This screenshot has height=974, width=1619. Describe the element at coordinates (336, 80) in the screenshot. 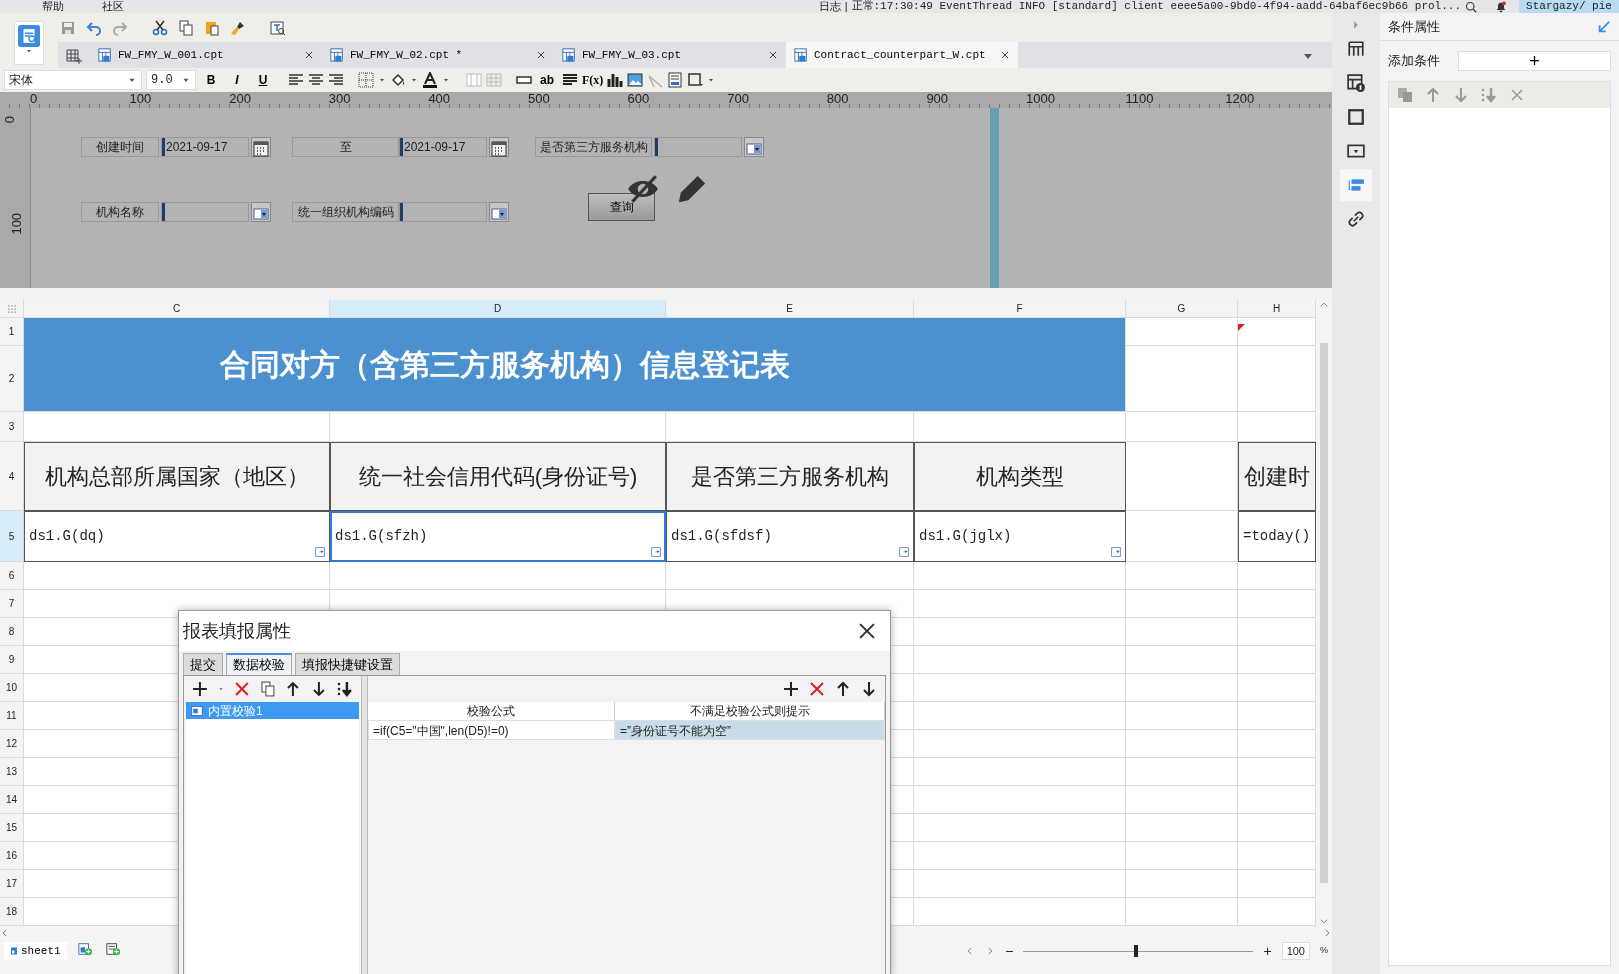

I see `align-right-icon` at that location.